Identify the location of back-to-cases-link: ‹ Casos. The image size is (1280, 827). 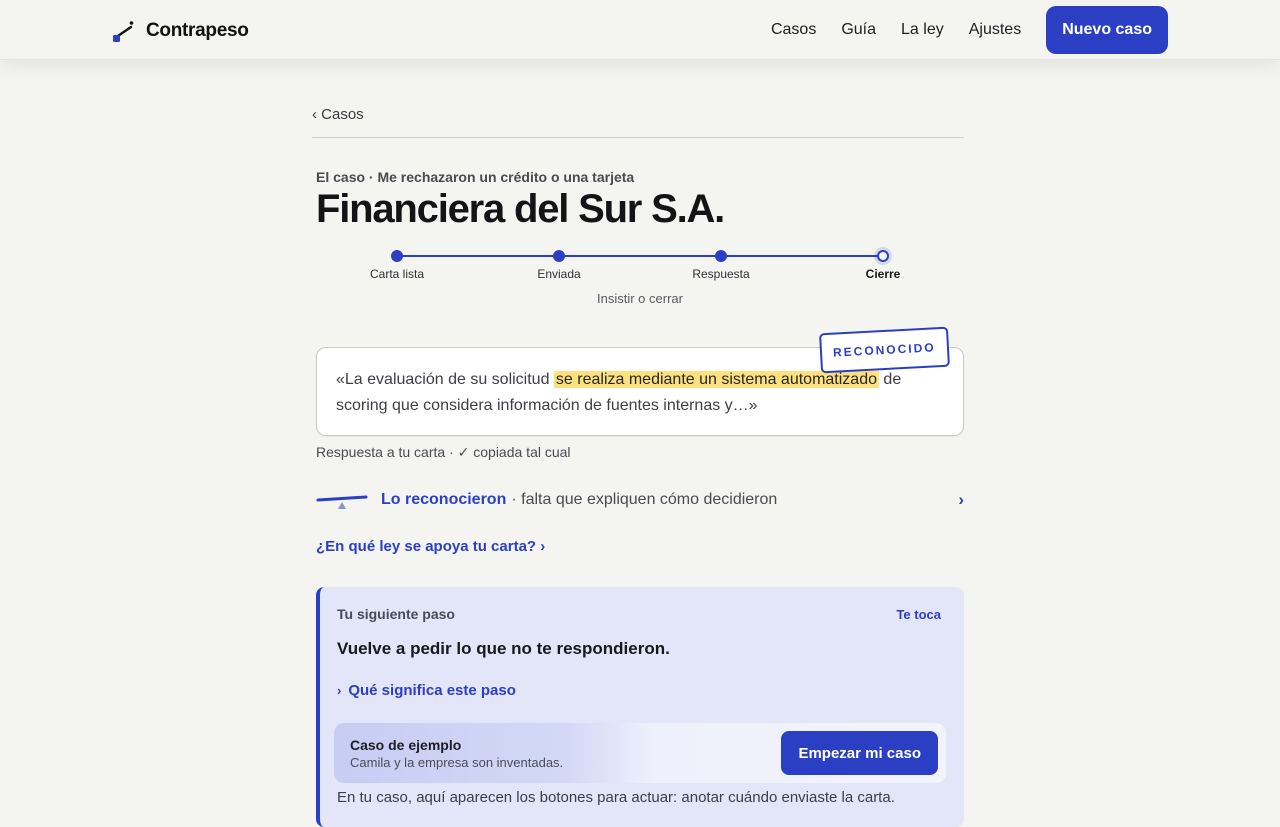
(338, 114).